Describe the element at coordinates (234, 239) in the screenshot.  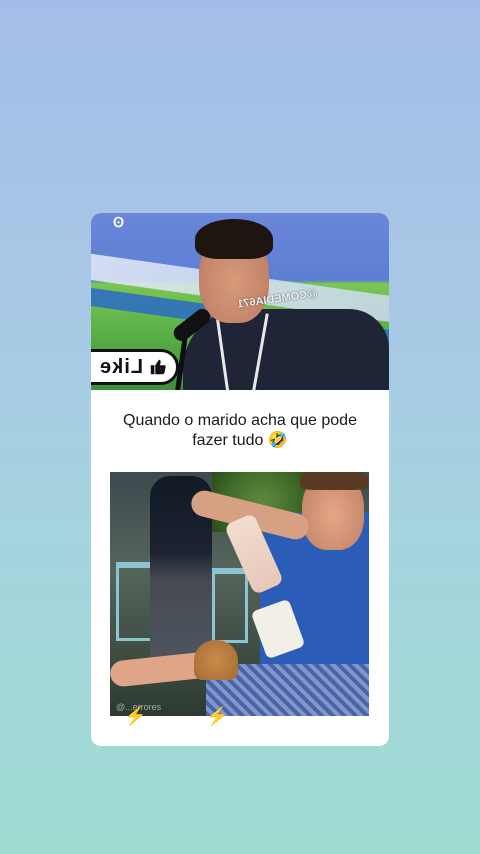
I see `person-hair` at that location.